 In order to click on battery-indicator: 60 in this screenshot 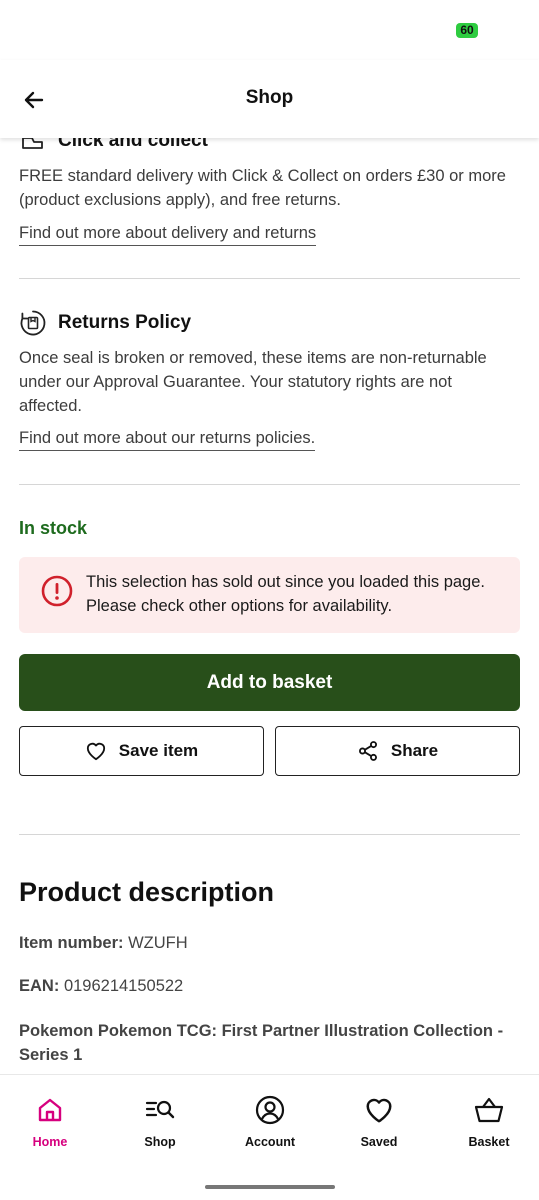, I will do `click(467, 30)`.